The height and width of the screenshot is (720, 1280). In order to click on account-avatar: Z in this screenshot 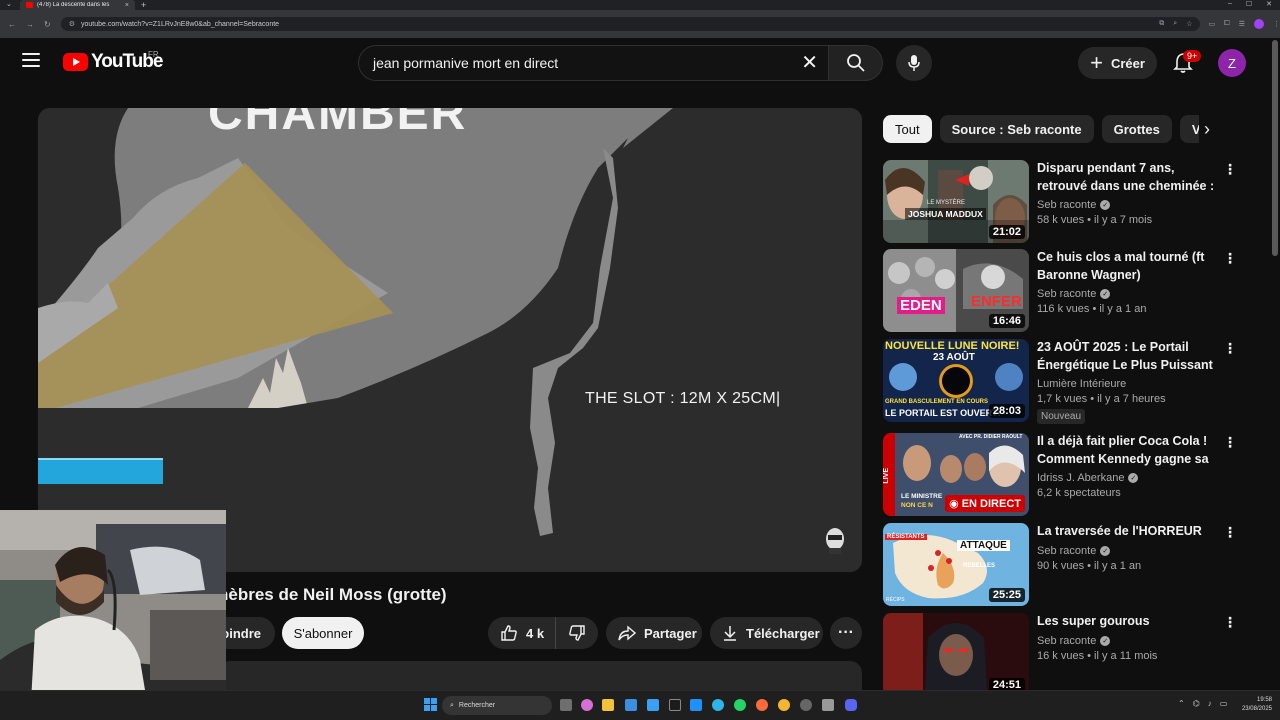, I will do `click(1232, 63)`.